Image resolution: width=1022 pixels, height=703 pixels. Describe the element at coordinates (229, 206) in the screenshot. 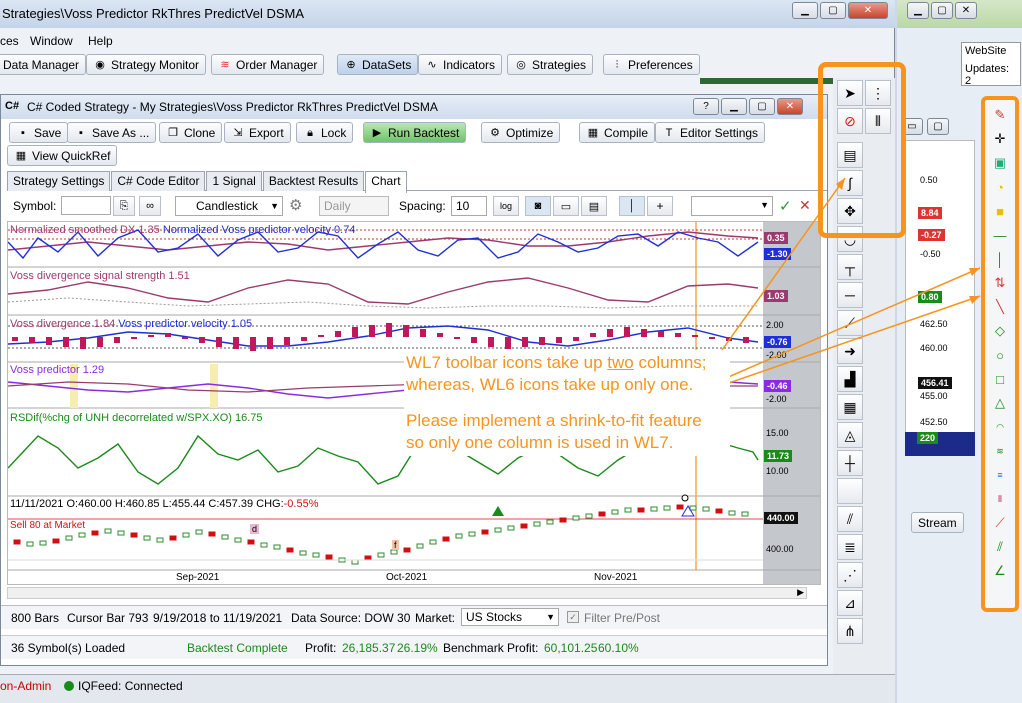

I see `chart-style-select: Candlestick ▼` at that location.